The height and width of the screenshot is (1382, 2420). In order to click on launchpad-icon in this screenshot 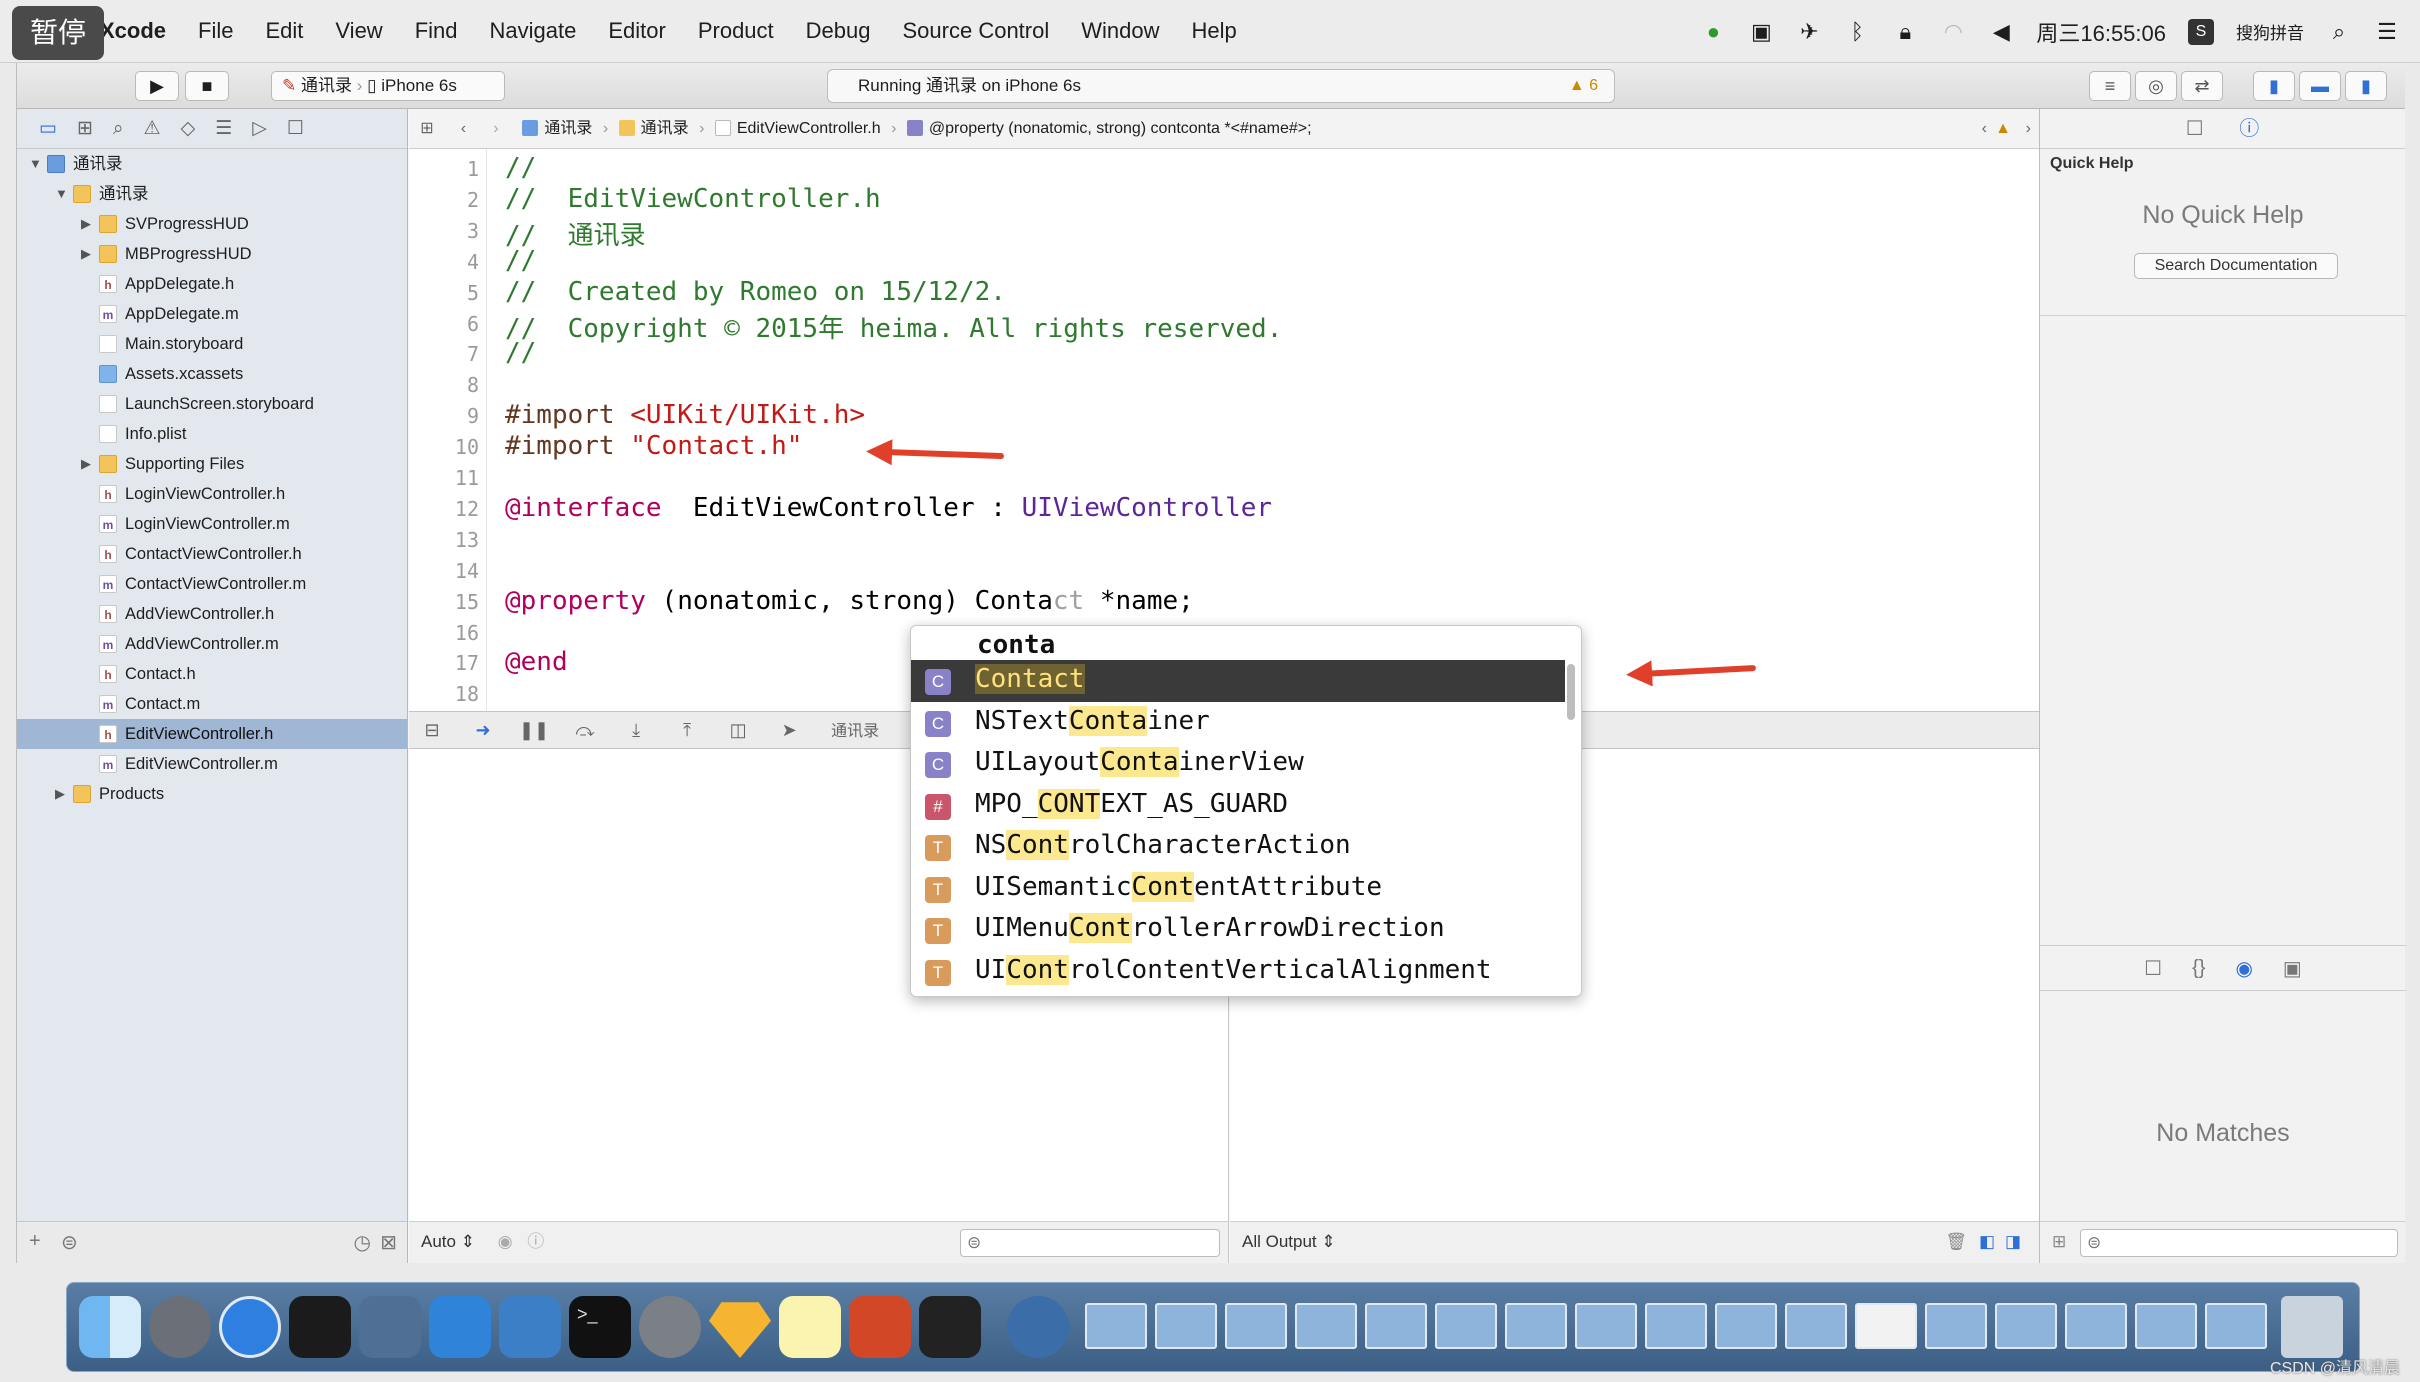, I will do `click(180, 1327)`.